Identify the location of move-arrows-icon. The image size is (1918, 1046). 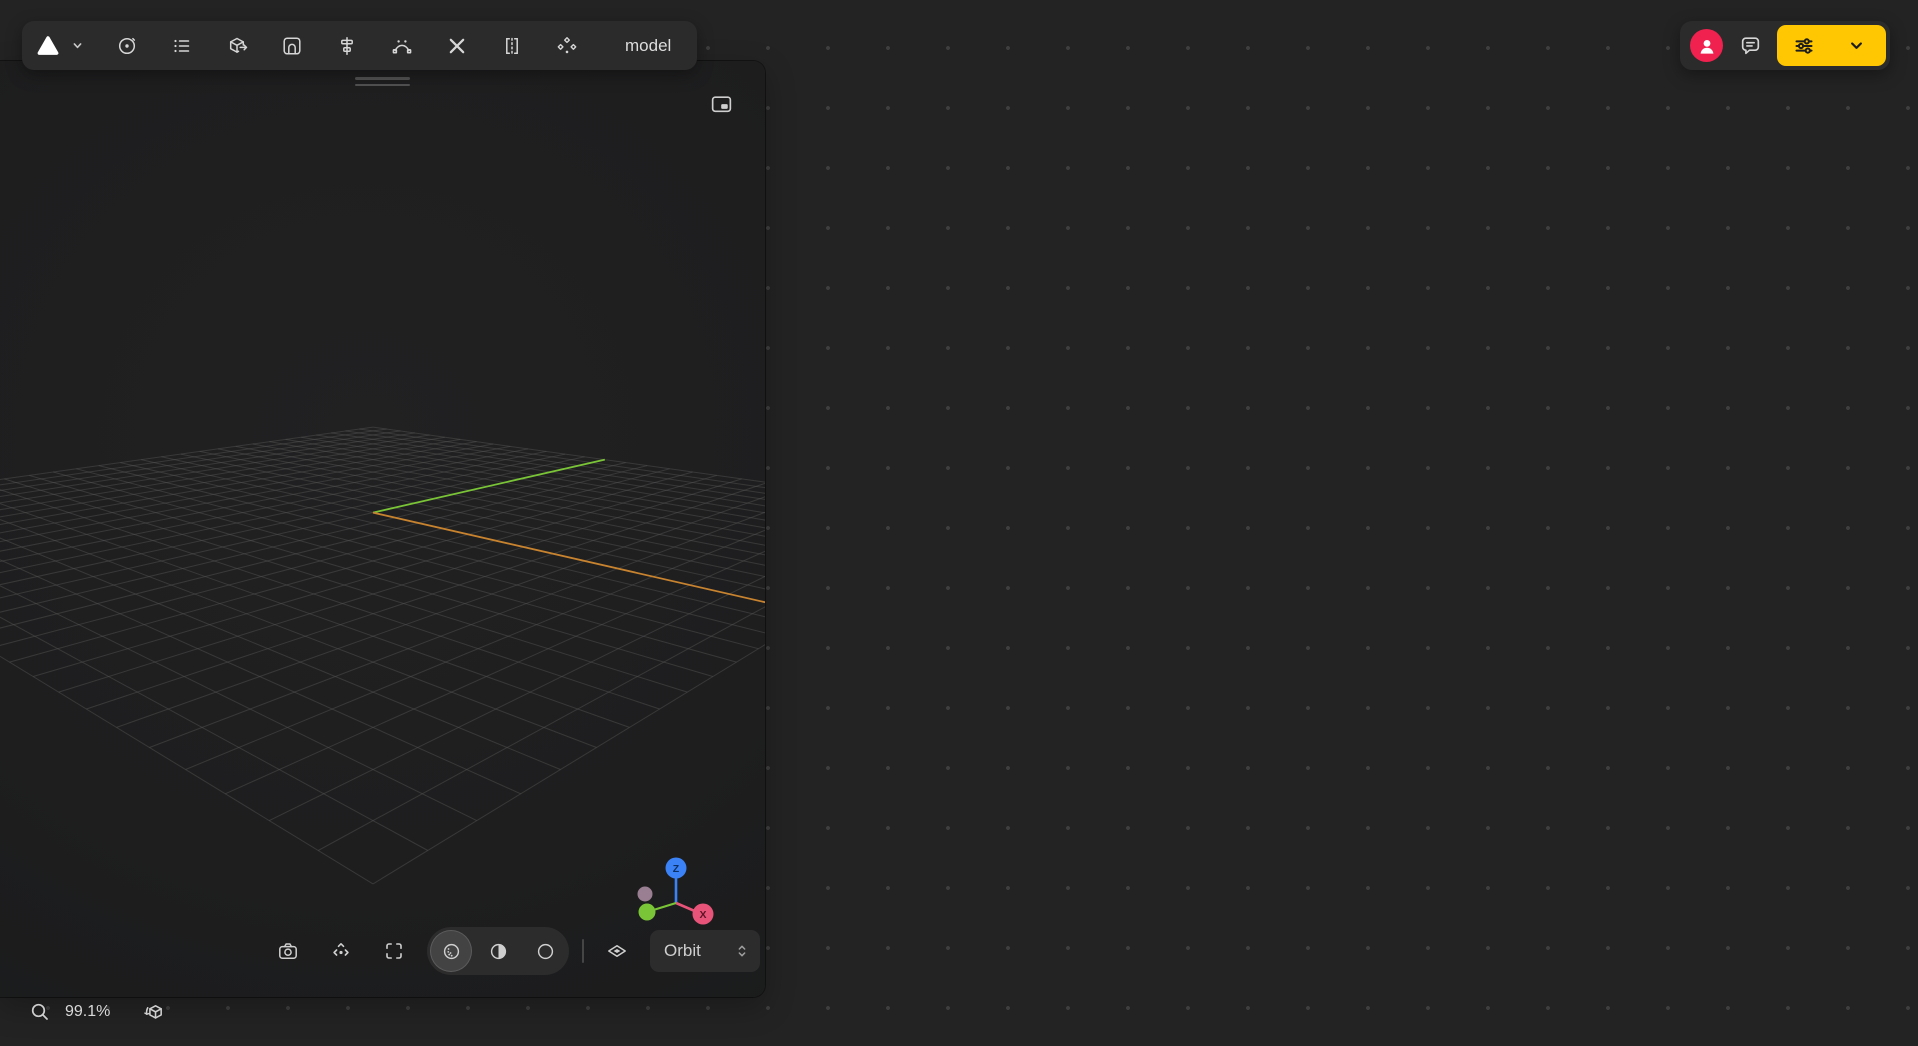
(341, 949).